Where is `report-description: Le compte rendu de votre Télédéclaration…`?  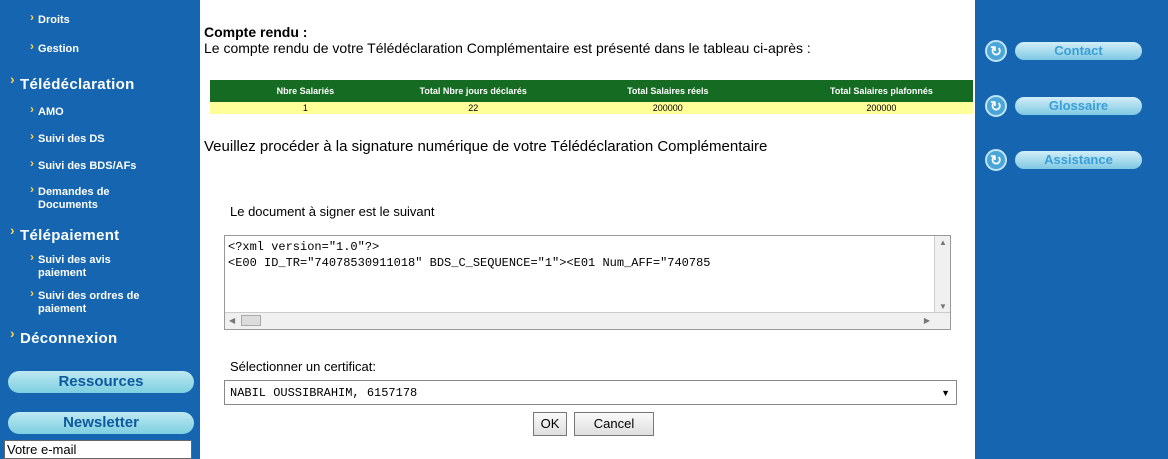
report-description: Le compte rendu de votre Télédéclaration… is located at coordinates (507, 48).